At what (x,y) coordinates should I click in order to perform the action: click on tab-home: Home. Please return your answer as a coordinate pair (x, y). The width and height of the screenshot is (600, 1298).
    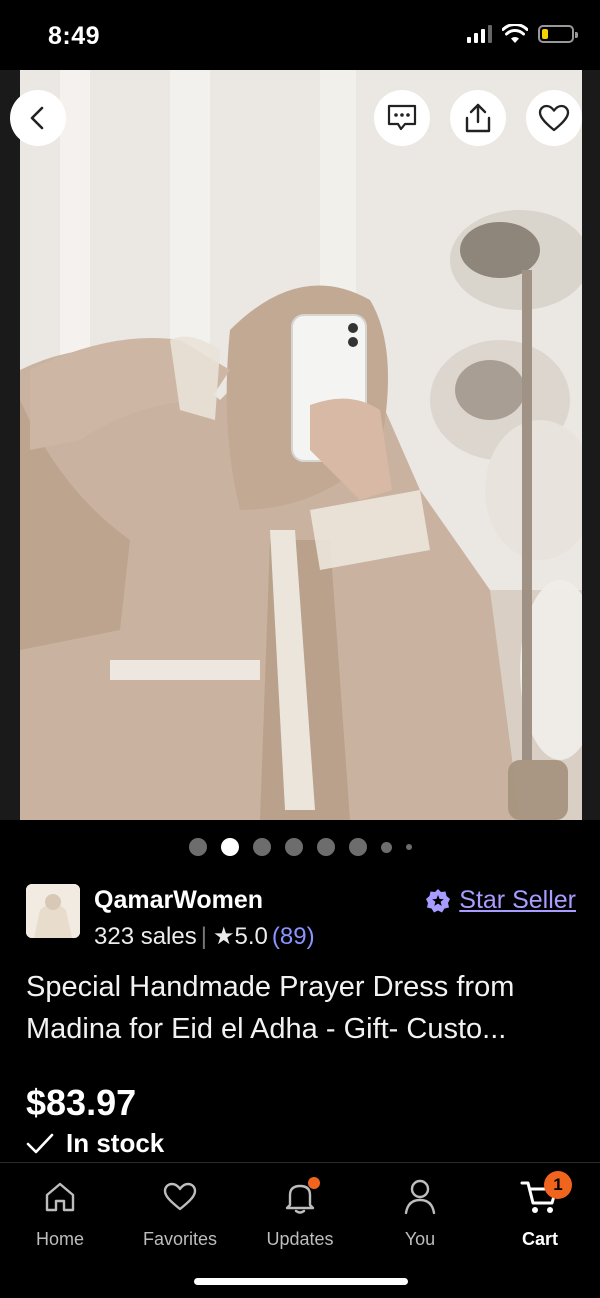
    Looking at the image, I should click on (60, 1213).